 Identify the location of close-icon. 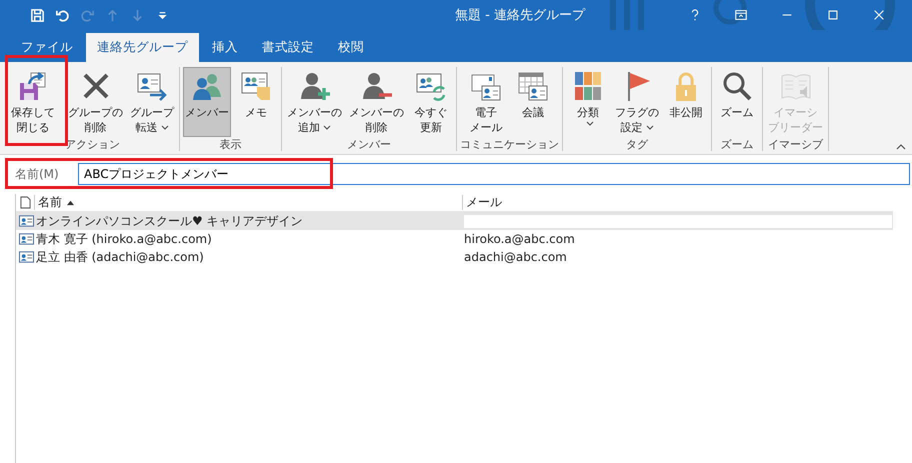
(879, 15).